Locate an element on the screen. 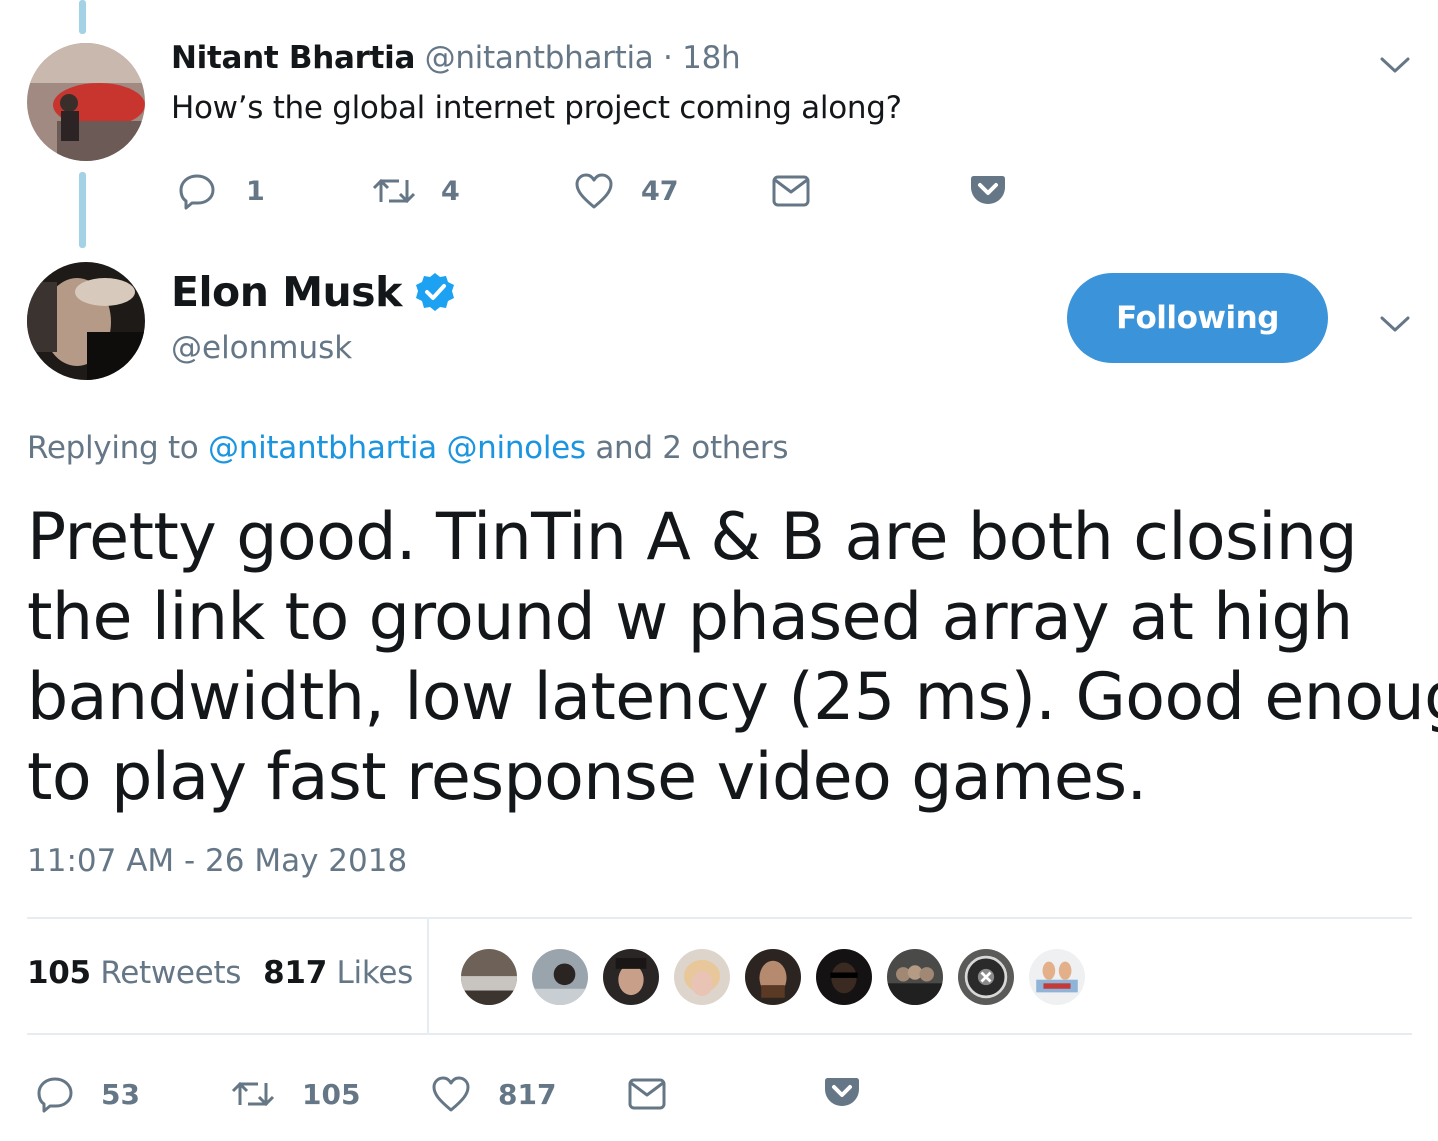  retweet-button: 105 is located at coordinates (295, 1094).